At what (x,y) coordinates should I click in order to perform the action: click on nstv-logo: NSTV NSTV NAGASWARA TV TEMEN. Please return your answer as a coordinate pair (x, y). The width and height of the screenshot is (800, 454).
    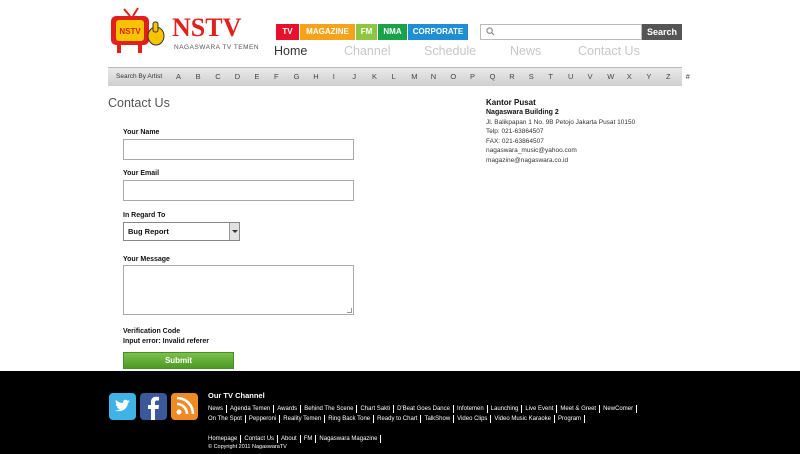
    Looking at the image, I should click on (193, 31).